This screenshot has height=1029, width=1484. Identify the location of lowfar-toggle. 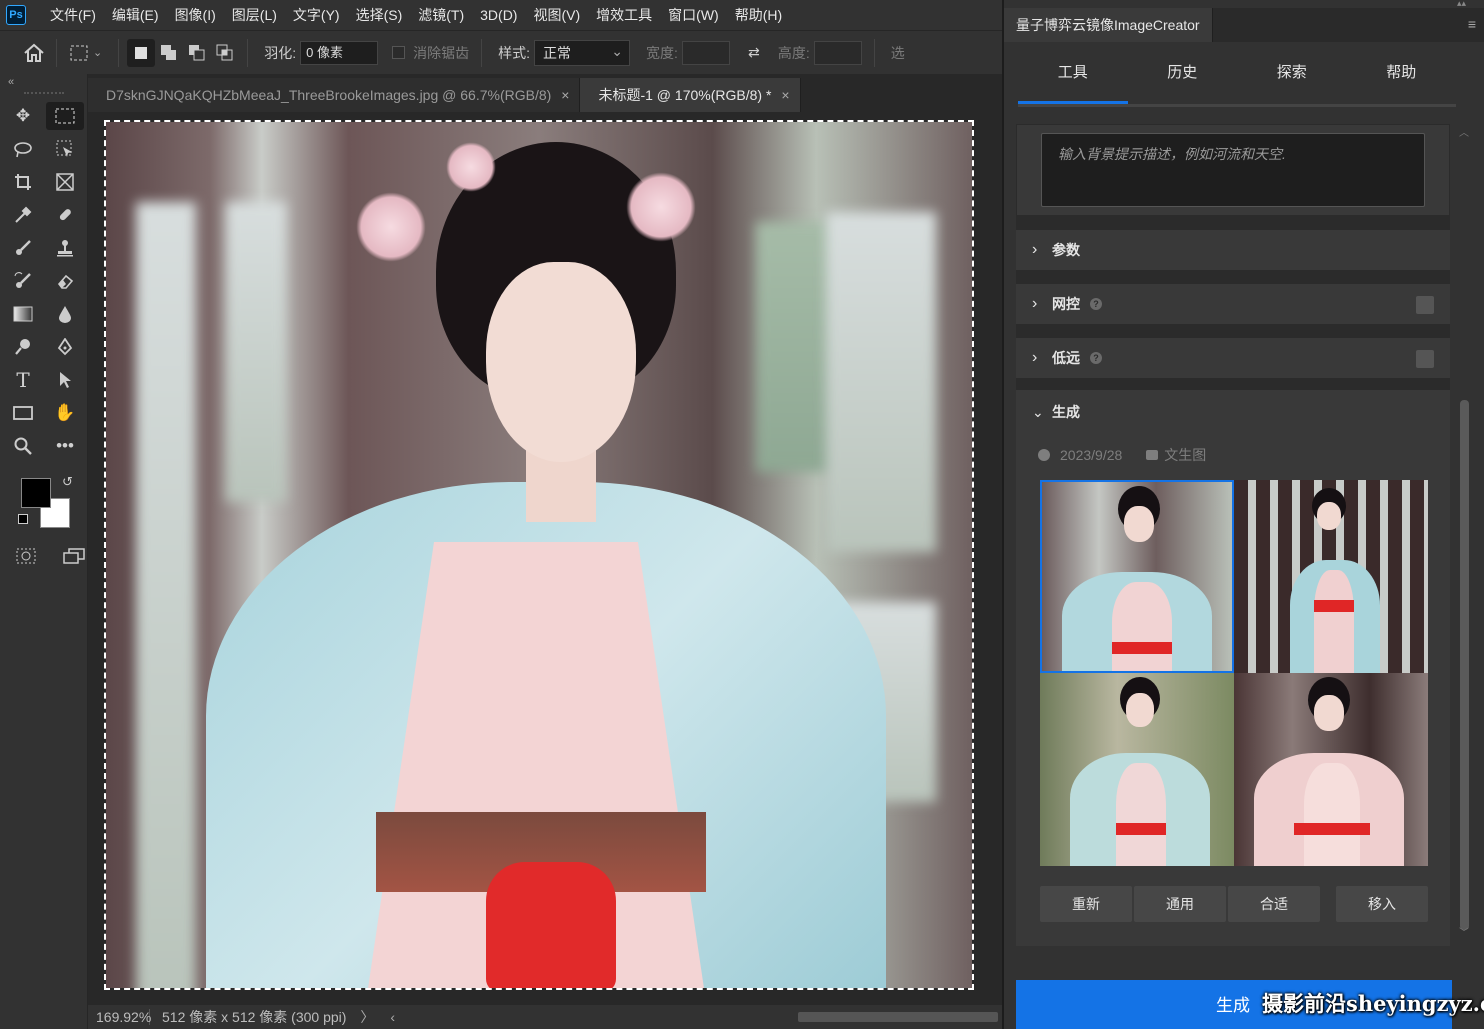
(1425, 359).